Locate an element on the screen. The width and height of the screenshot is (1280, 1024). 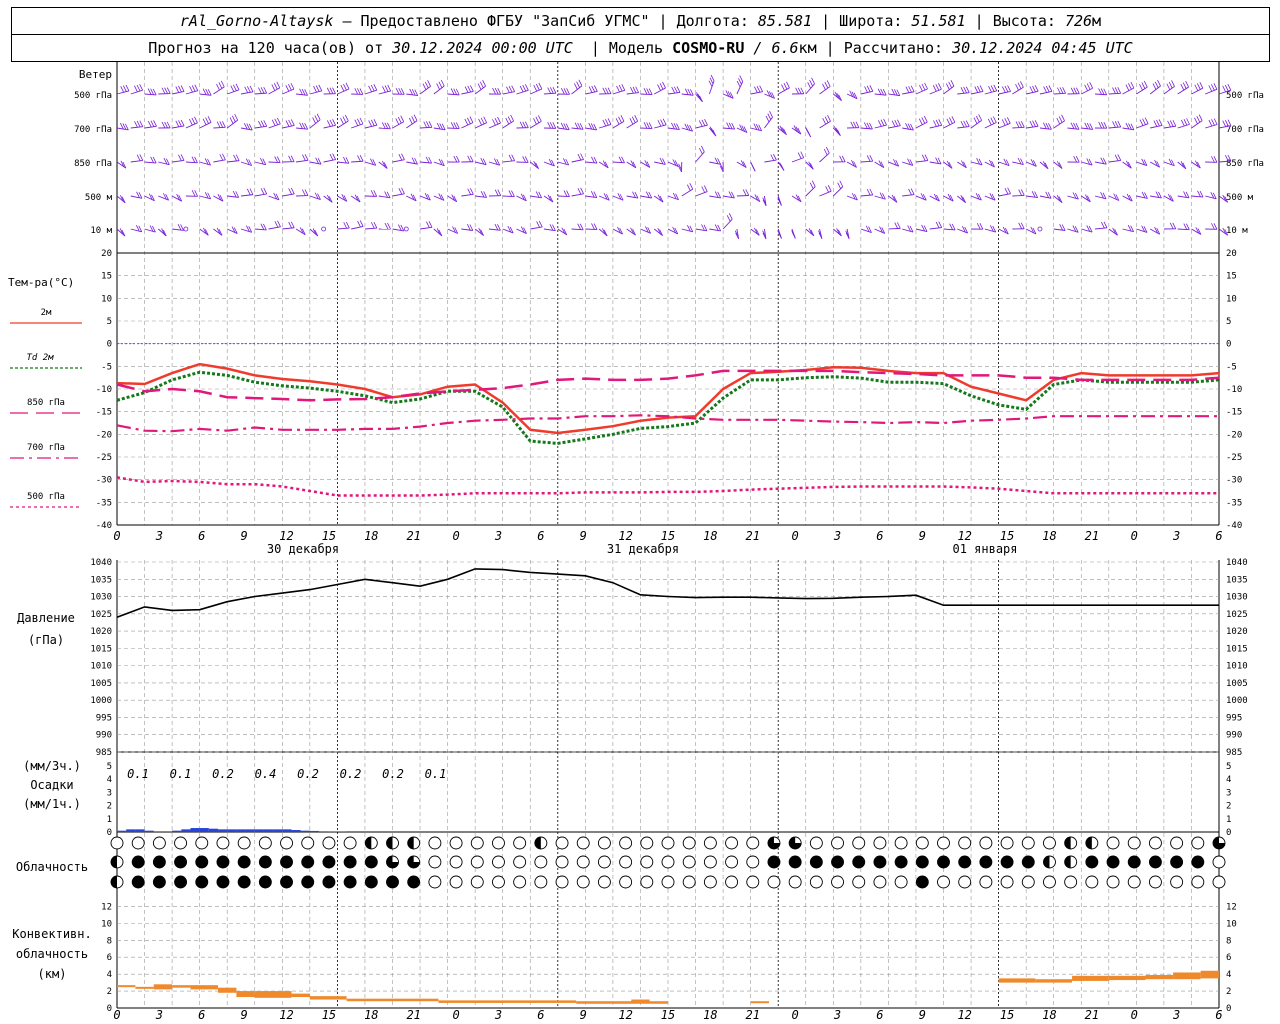
time-tick-lower: 0 is located at coordinates (116, 1015).